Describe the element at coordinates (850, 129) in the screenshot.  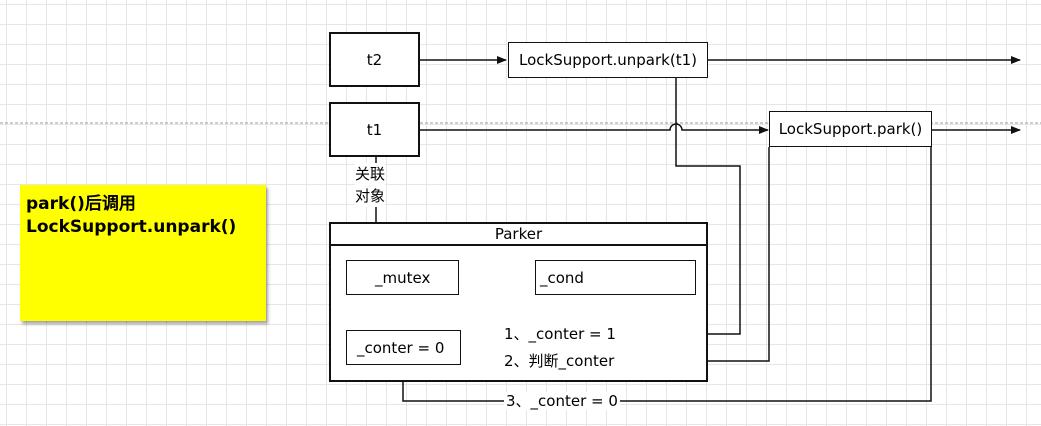
I see `park-call-node: LockSupport.park()` at that location.